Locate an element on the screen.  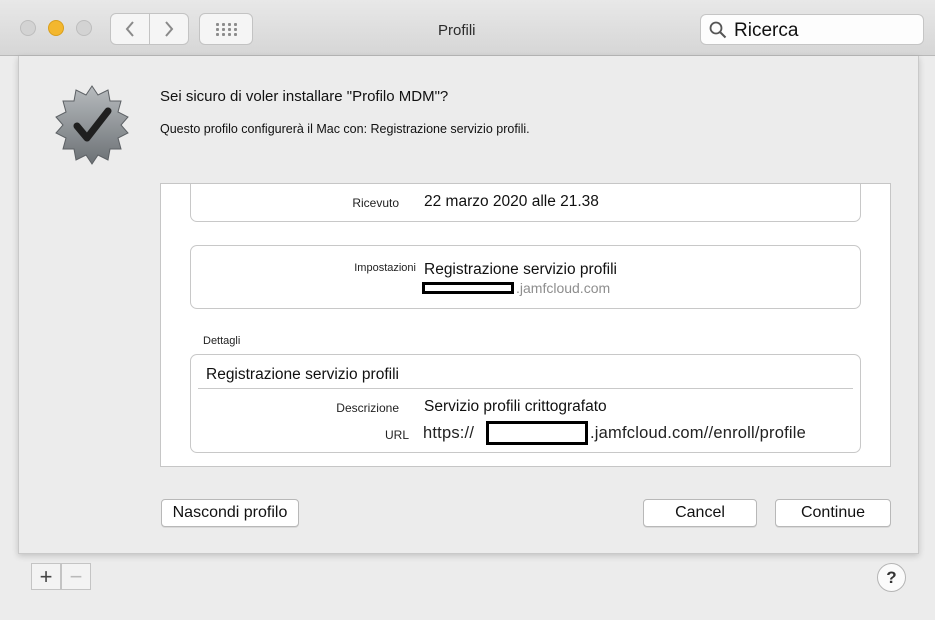
search-input is located at coordinates (824, 31).